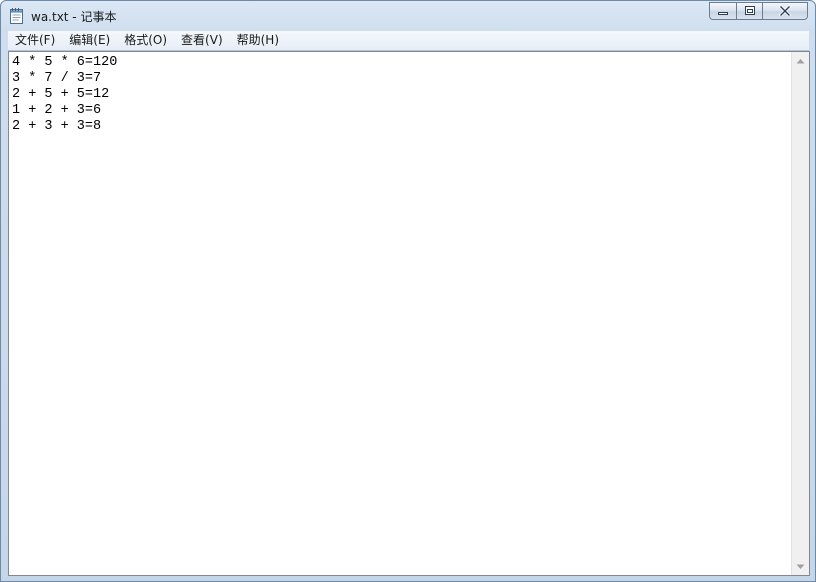 The height and width of the screenshot is (582, 816). Describe the element at coordinates (202, 40) in the screenshot. I see `menu-view: 查看(V)` at that location.